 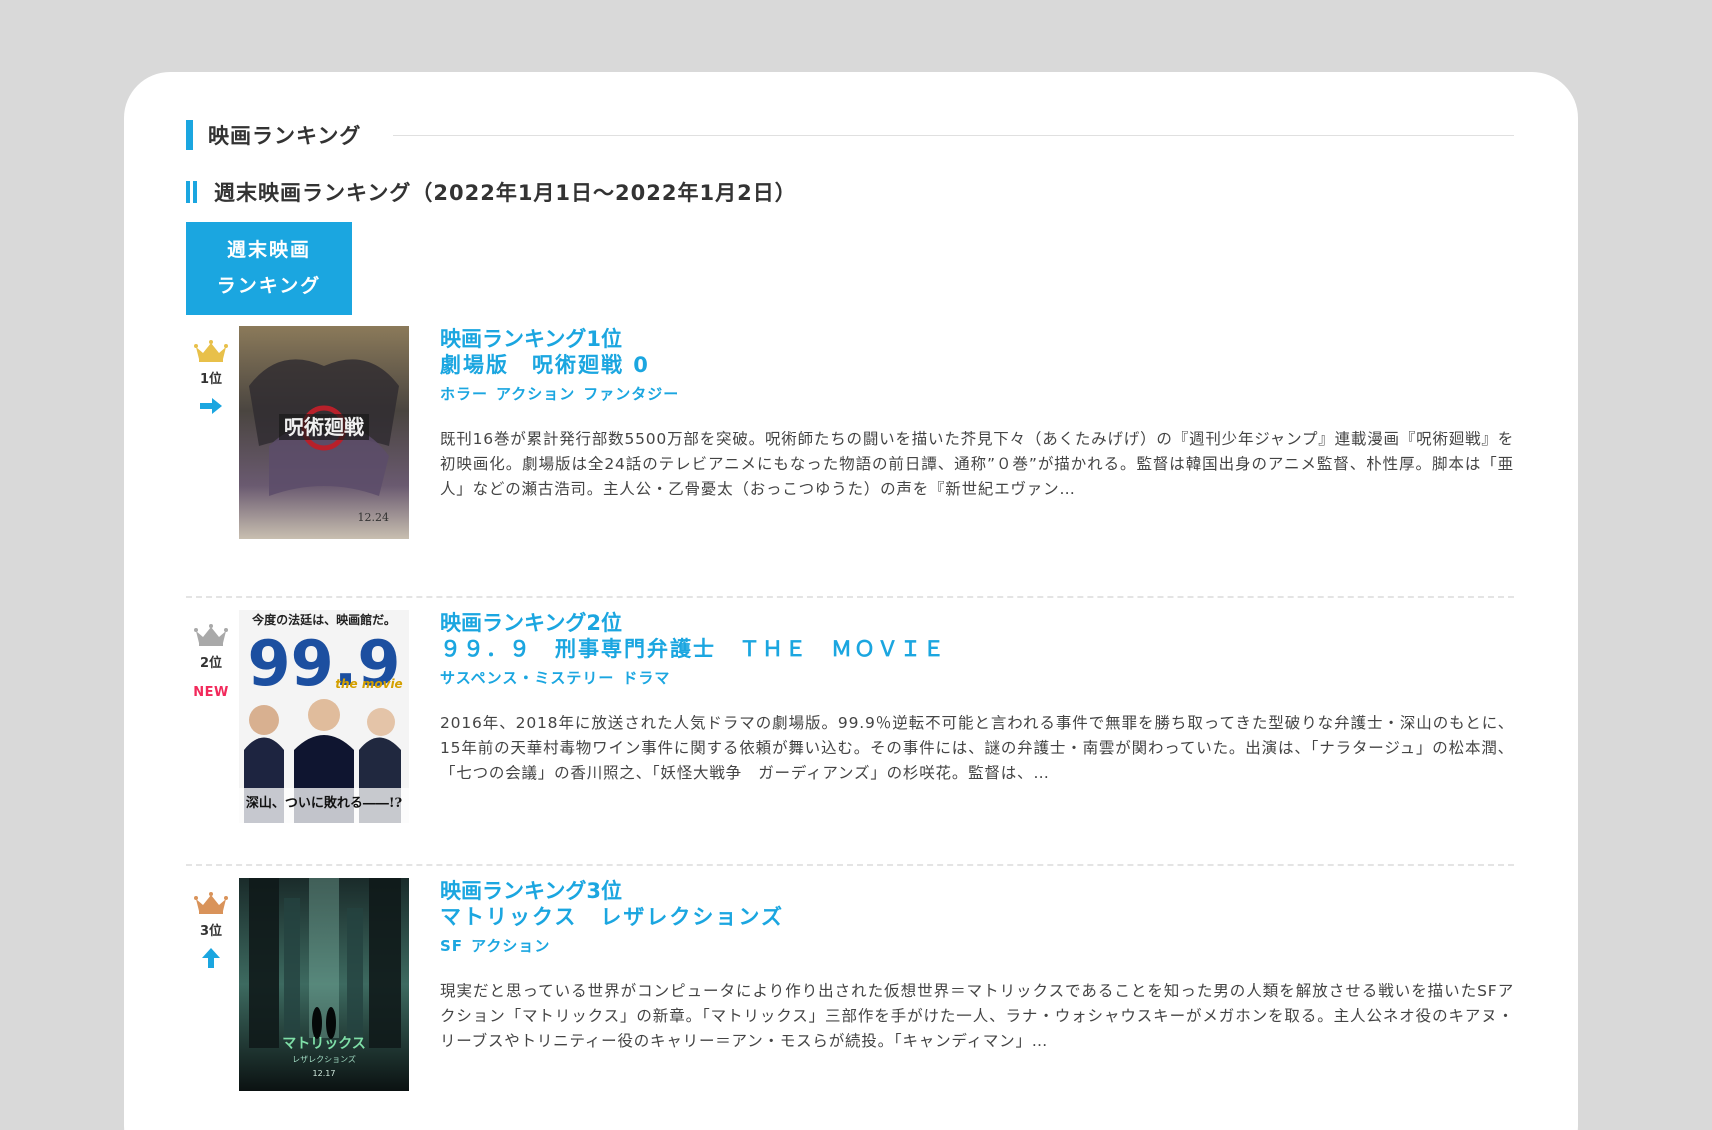 I want to click on right-arrow-icon, so click(x=211, y=406).